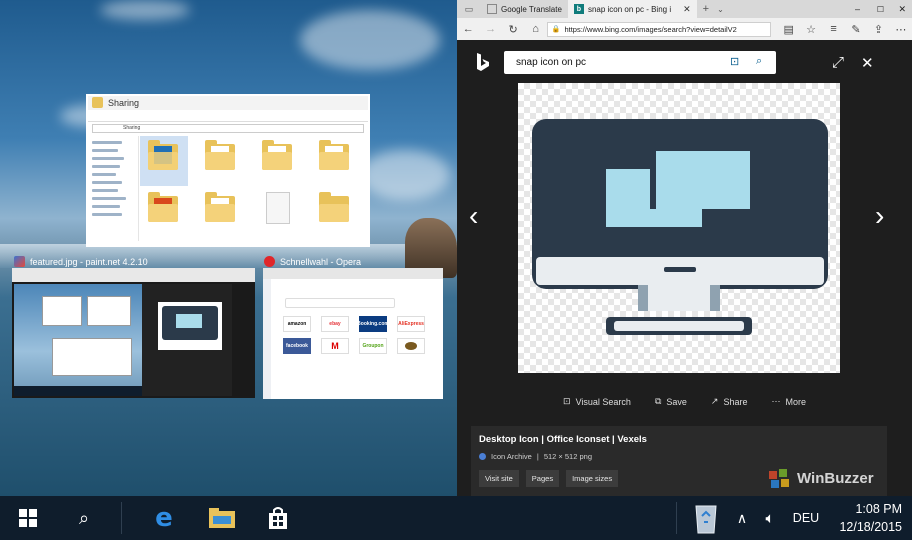 Image resolution: width=912 pixels, height=540 pixels. I want to click on edge-icon: e, so click(164, 518).